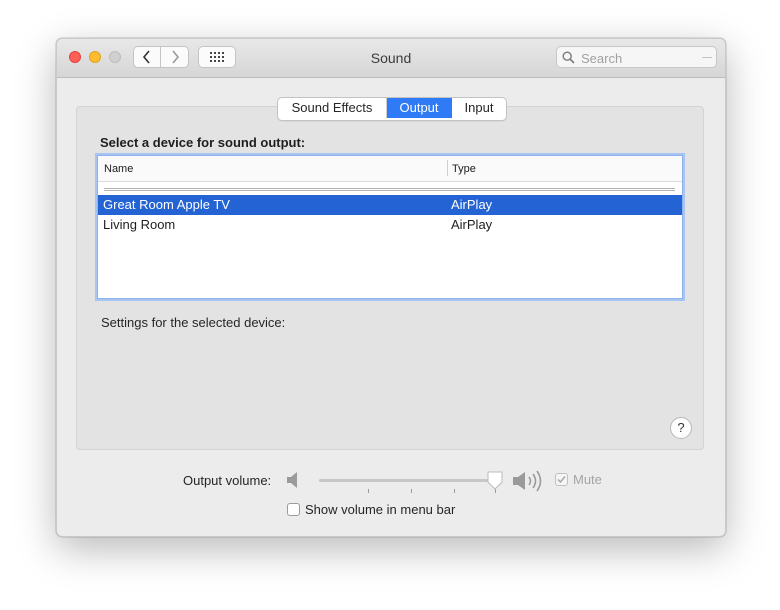 The width and height of the screenshot is (780, 610). What do you see at coordinates (139, 224) in the screenshot?
I see `device-name: Living Room` at bounding box center [139, 224].